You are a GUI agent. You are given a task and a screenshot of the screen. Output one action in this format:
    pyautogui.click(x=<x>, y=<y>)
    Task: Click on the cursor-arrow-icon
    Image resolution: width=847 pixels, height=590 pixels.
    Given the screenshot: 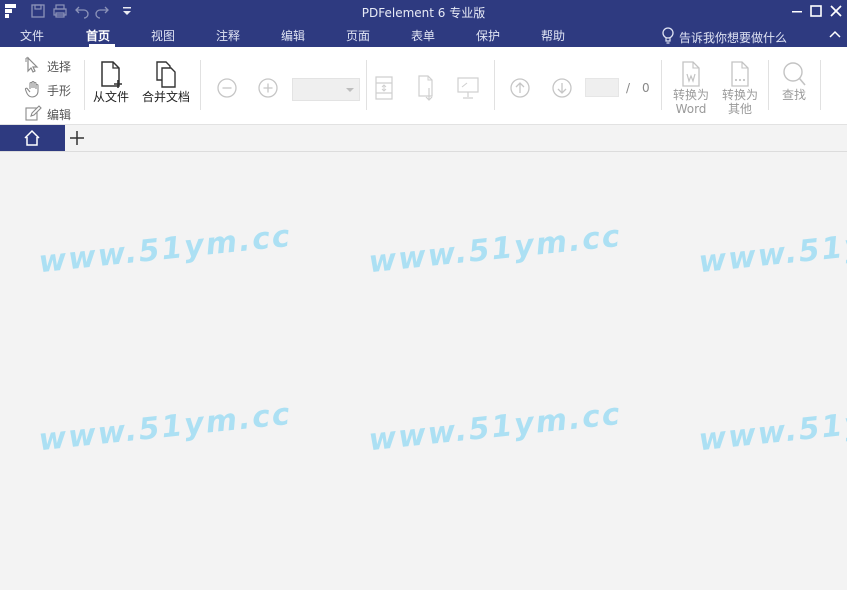 What is the action you would take?
    pyautogui.click(x=32, y=64)
    